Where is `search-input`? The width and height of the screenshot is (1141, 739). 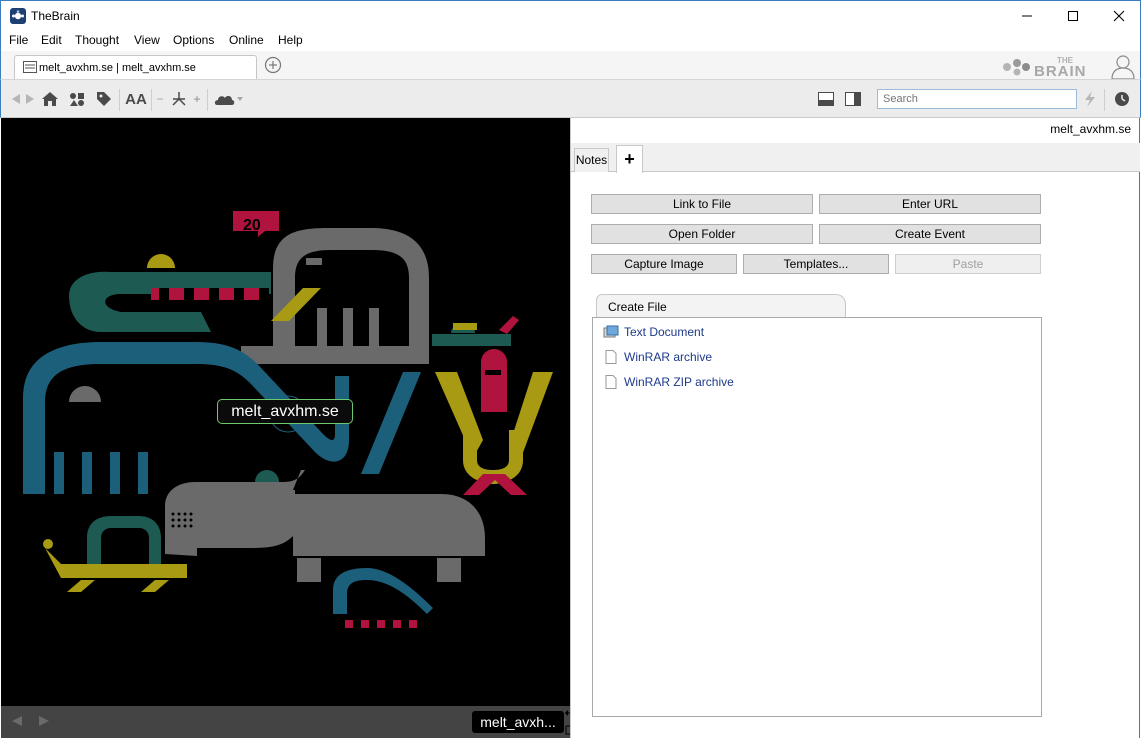 search-input is located at coordinates (977, 99).